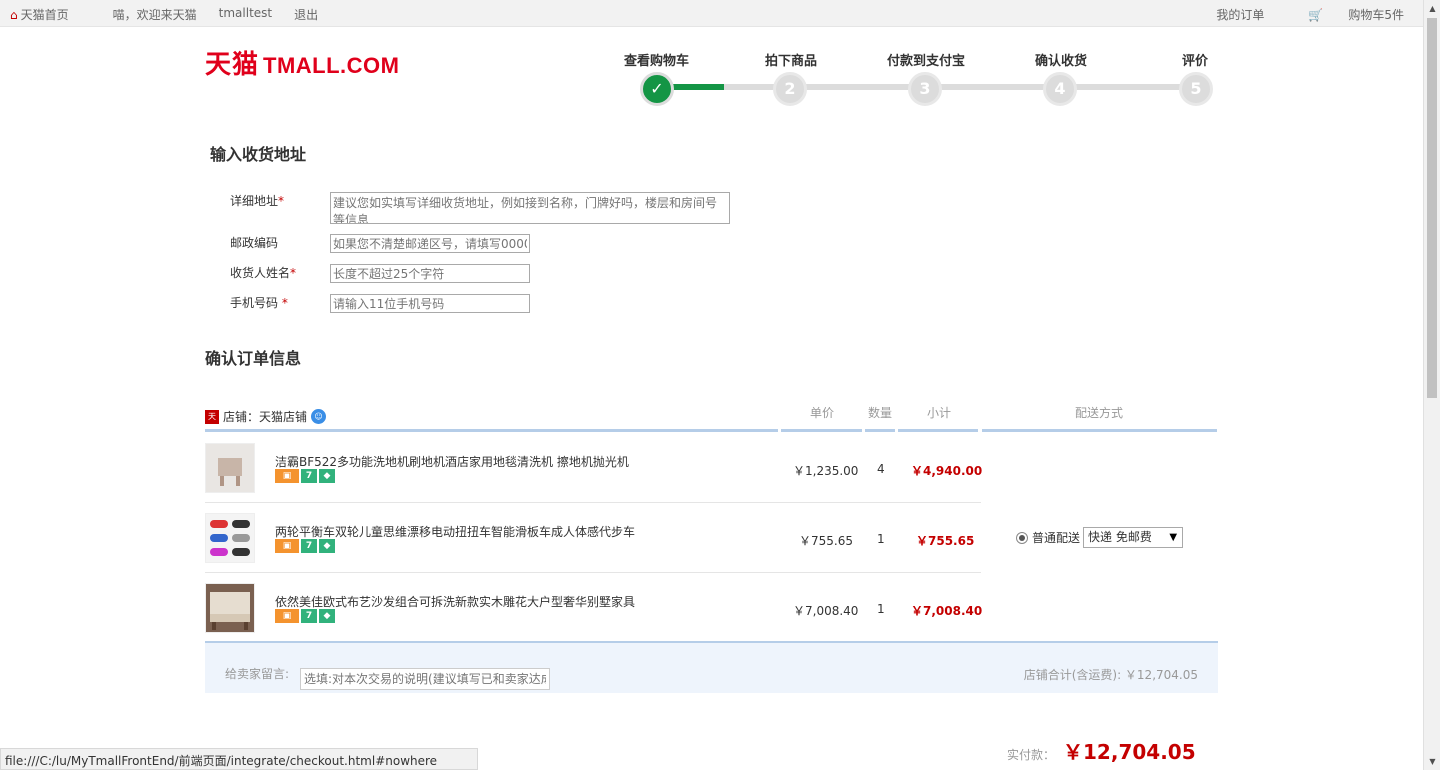  I want to click on check-icon: ✓, so click(657, 89).